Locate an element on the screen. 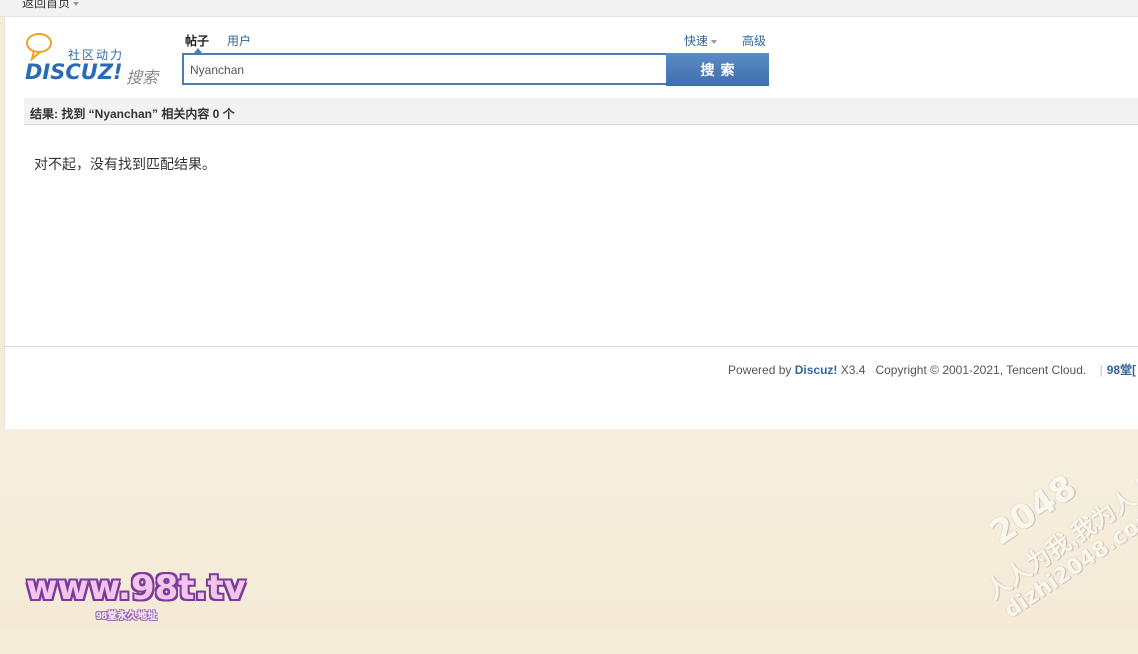 Image resolution: width=1138 pixels, height=654 pixels. logo-search-word: 搜索 is located at coordinates (142, 78).